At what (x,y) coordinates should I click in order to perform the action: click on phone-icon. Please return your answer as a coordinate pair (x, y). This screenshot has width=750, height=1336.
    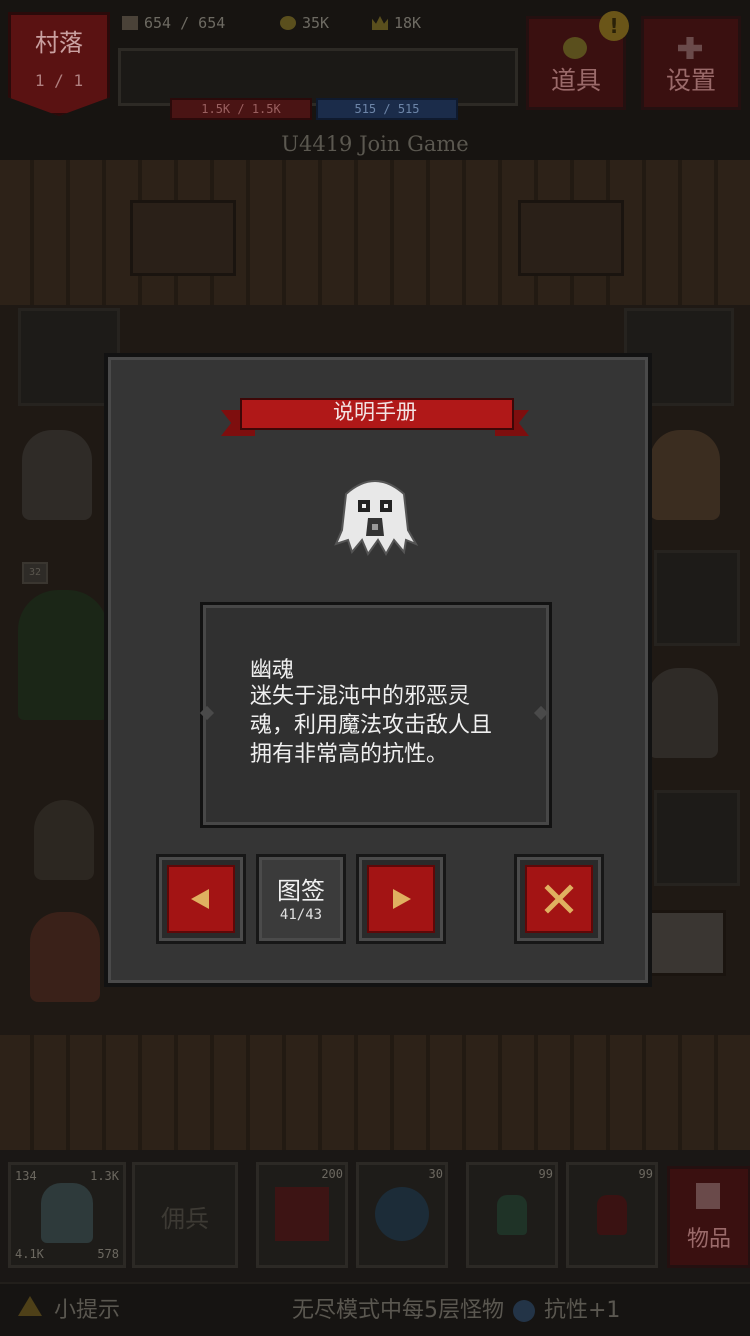
    Looking at the image, I should click on (708, 1196).